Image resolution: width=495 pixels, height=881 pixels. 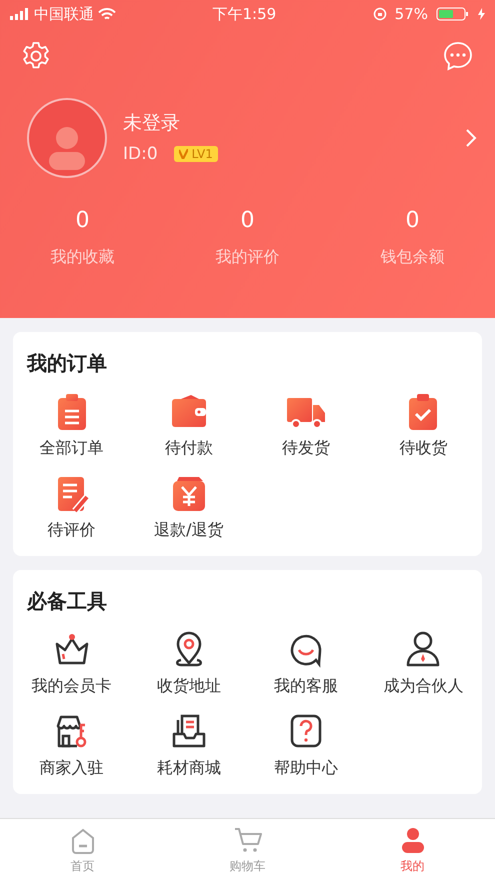 I want to click on stat-label: 我的评价, so click(x=248, y=257).